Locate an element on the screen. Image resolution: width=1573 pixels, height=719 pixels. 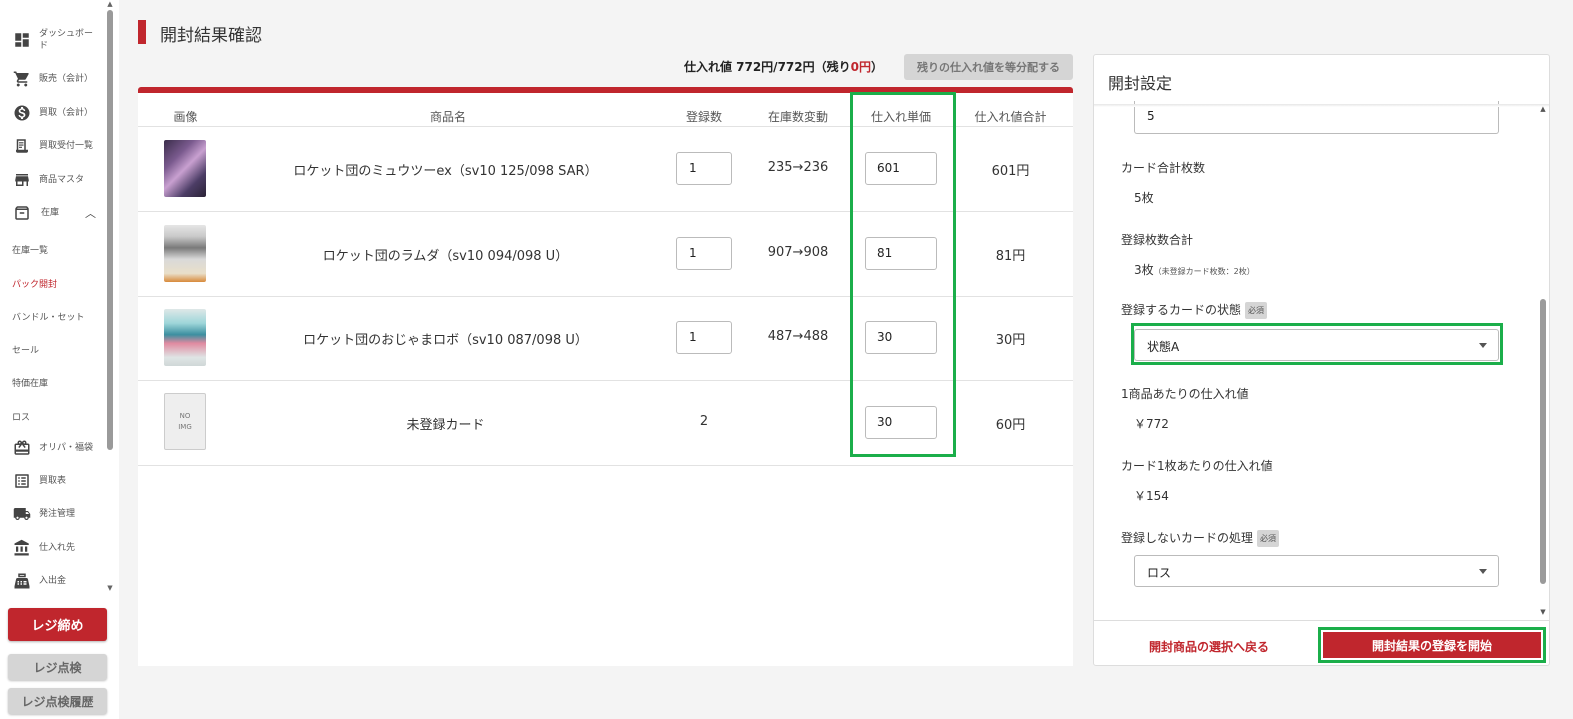
condition-highlight is located at coordinates (1317, 344).